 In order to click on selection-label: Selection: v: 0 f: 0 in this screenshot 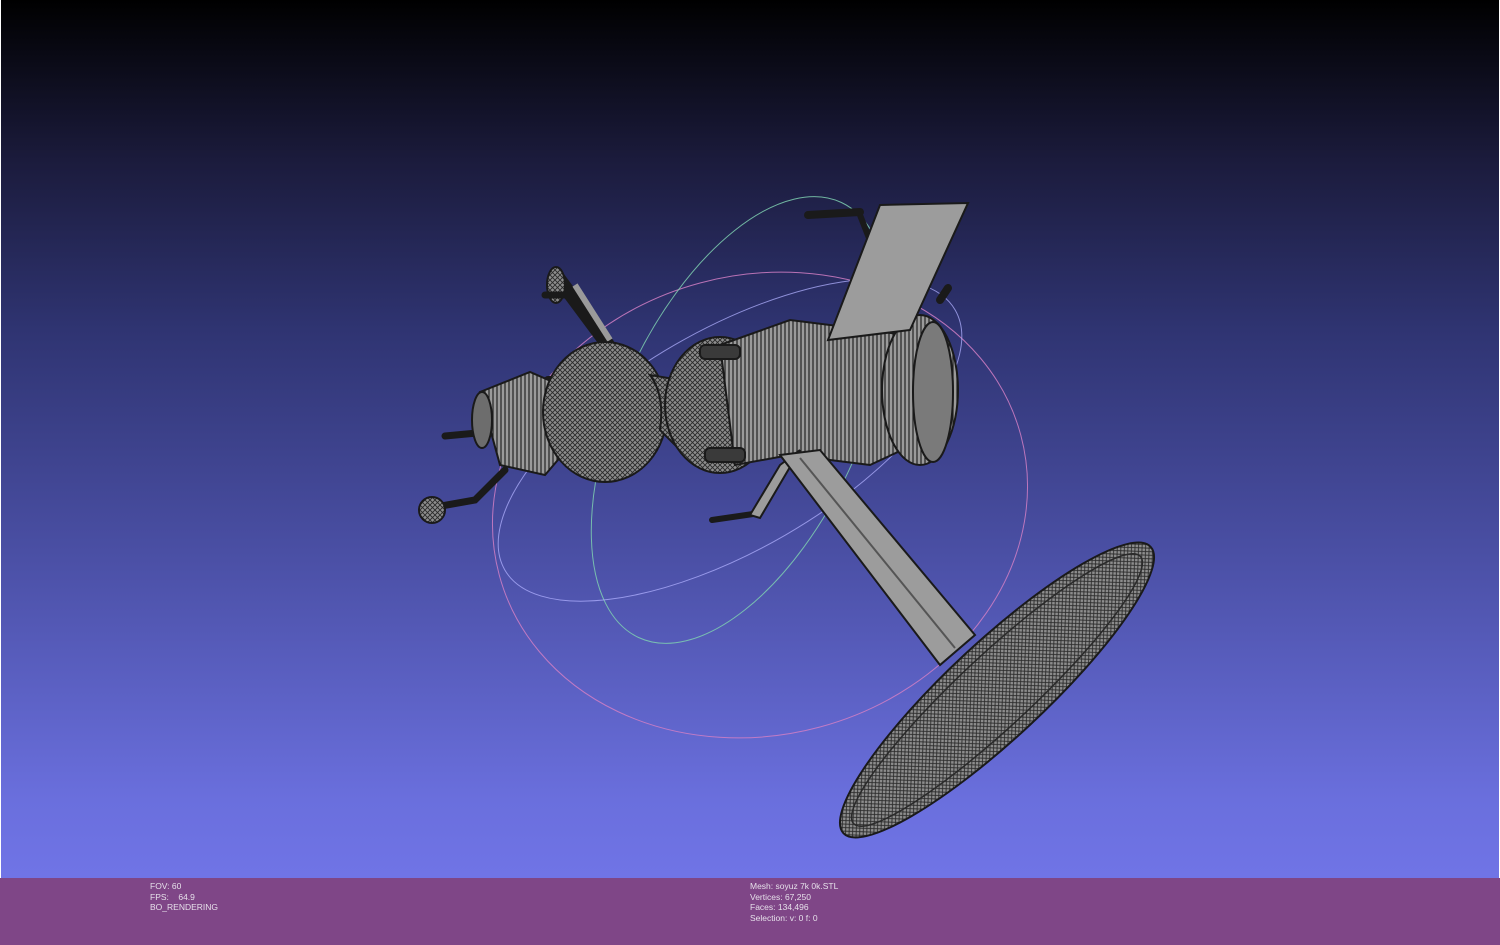, I will do `click(784, 917)`.